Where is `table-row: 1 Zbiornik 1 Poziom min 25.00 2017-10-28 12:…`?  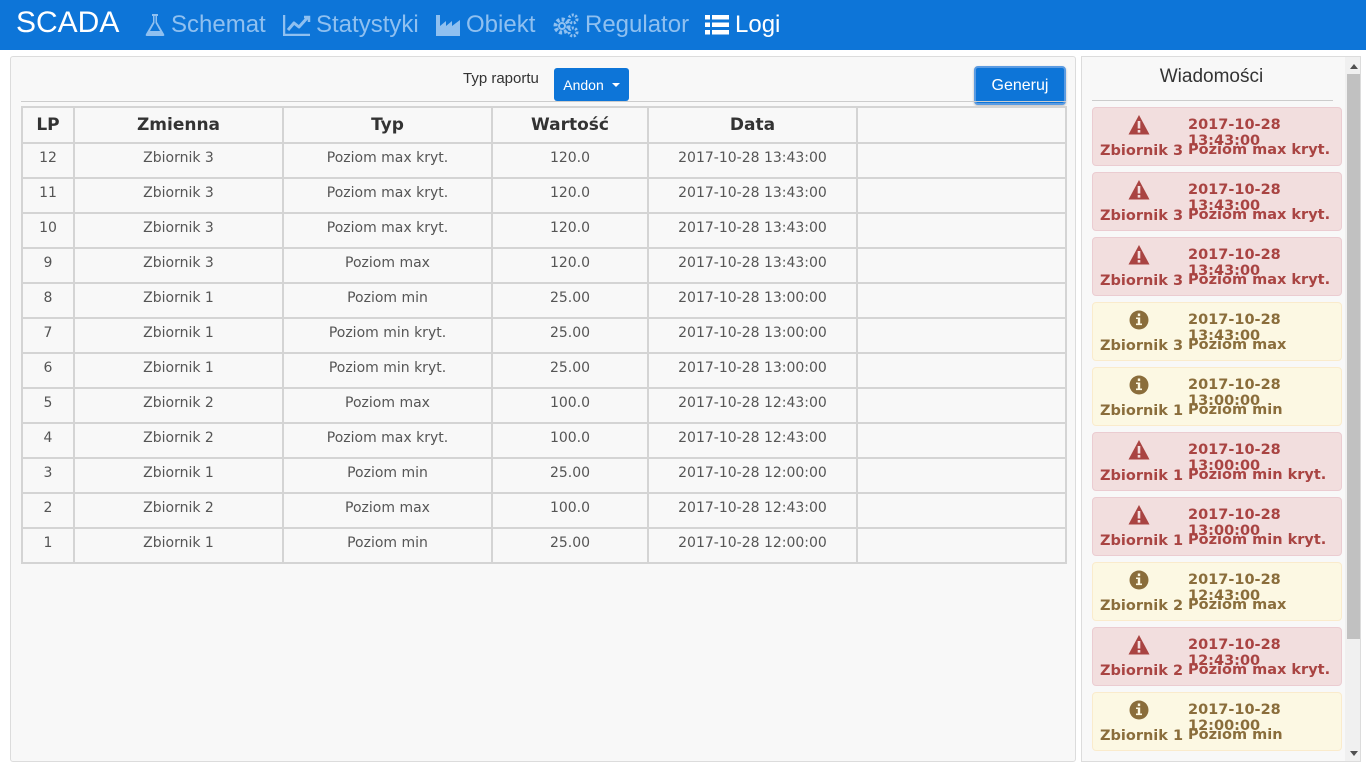
table-row: 1 Zbiornik 1 Poziom min 25.00 2017-10-28 12:… is located at coordinates (544, 545).